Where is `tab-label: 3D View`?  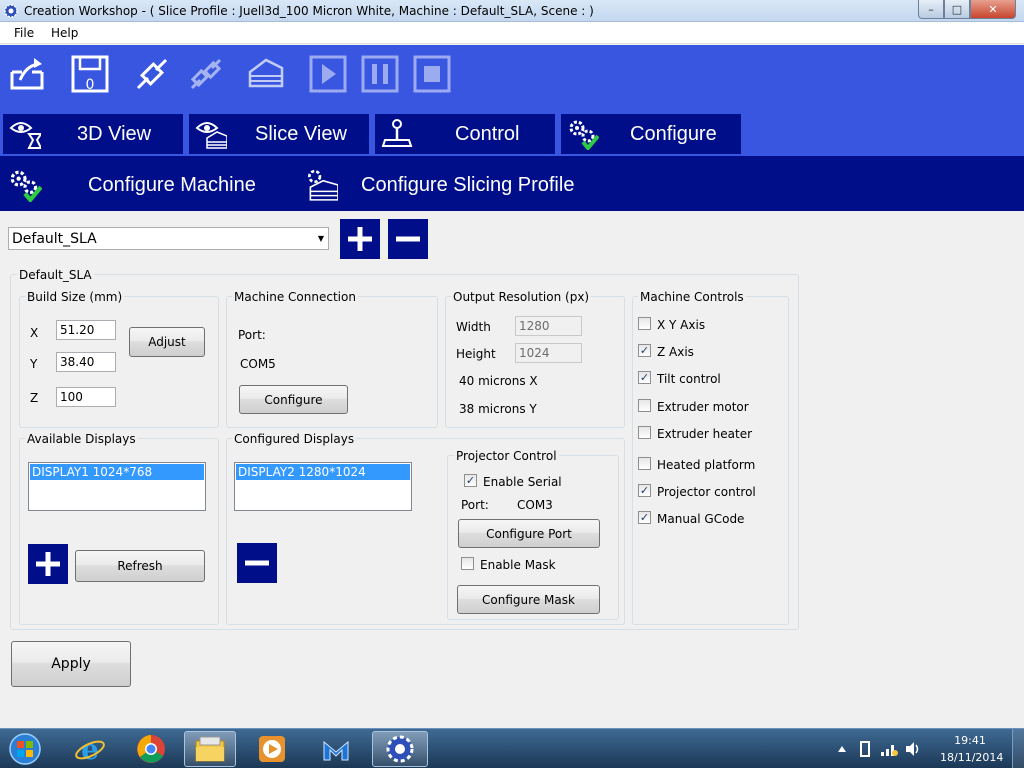 tab-label: 3D View is located at coordinates (114, 134).